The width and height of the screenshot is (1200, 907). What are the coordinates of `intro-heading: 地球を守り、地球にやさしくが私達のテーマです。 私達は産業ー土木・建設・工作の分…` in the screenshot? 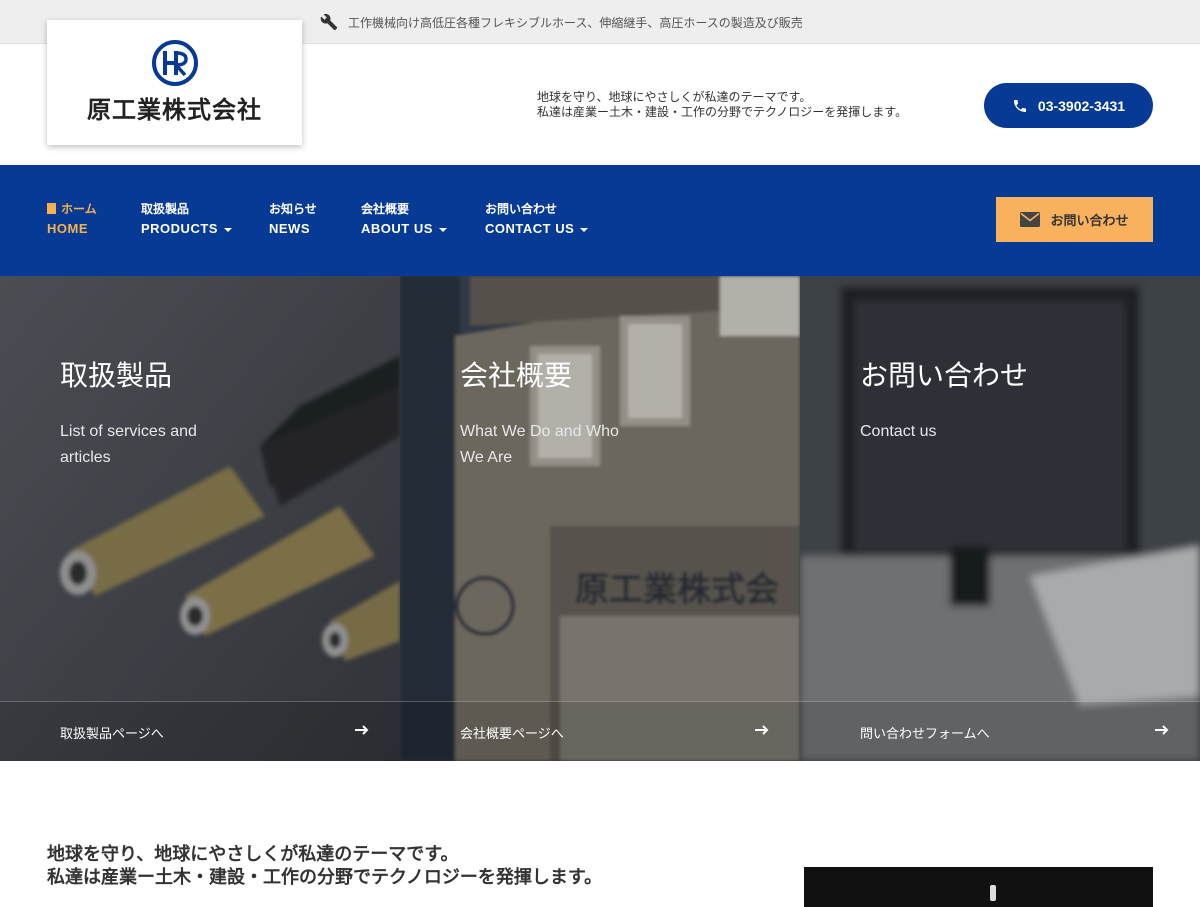 It's located at (324, 866).